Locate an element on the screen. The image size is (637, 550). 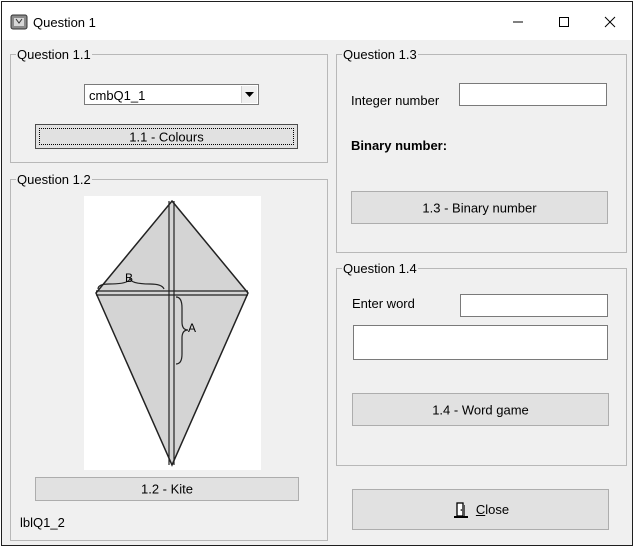
kite-diagram: B A is located at coordinates (172, 333).